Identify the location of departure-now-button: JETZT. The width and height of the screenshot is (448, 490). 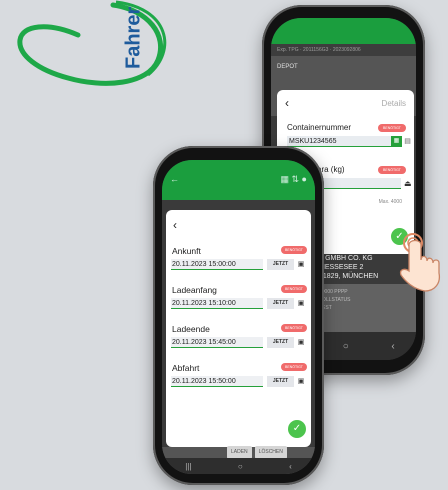
(280, 381).